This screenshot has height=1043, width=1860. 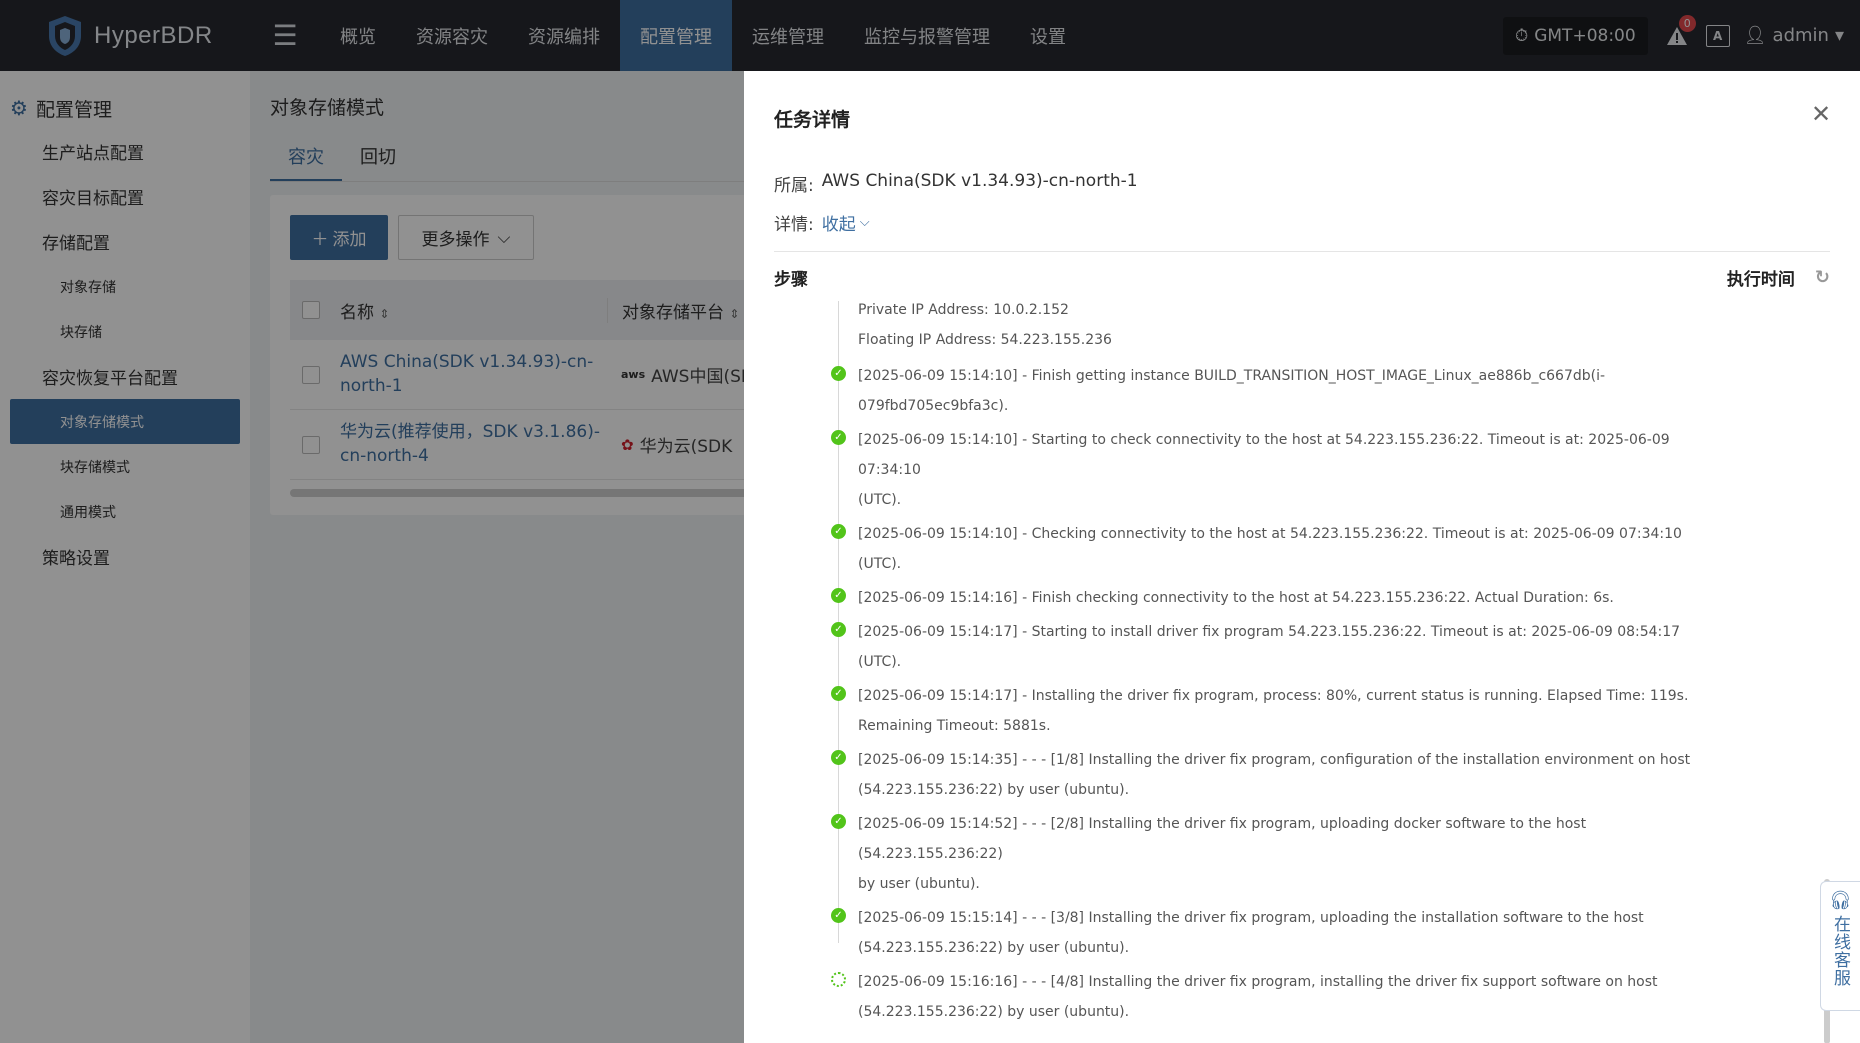 What do you see at coordinates (963, 310) in the screenshot?
I see `step-text: Private IP Address: 10.0.2.152` at bounding box center [963, 310].